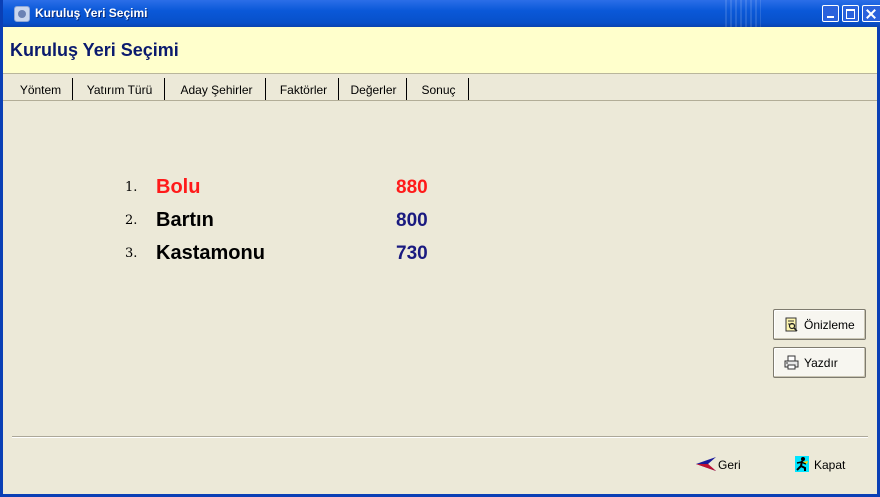  Describe the element at coordinates (94, 50) in the screenshot. I see `page-title: Kuruluş Yeri Seçimi` at that location.